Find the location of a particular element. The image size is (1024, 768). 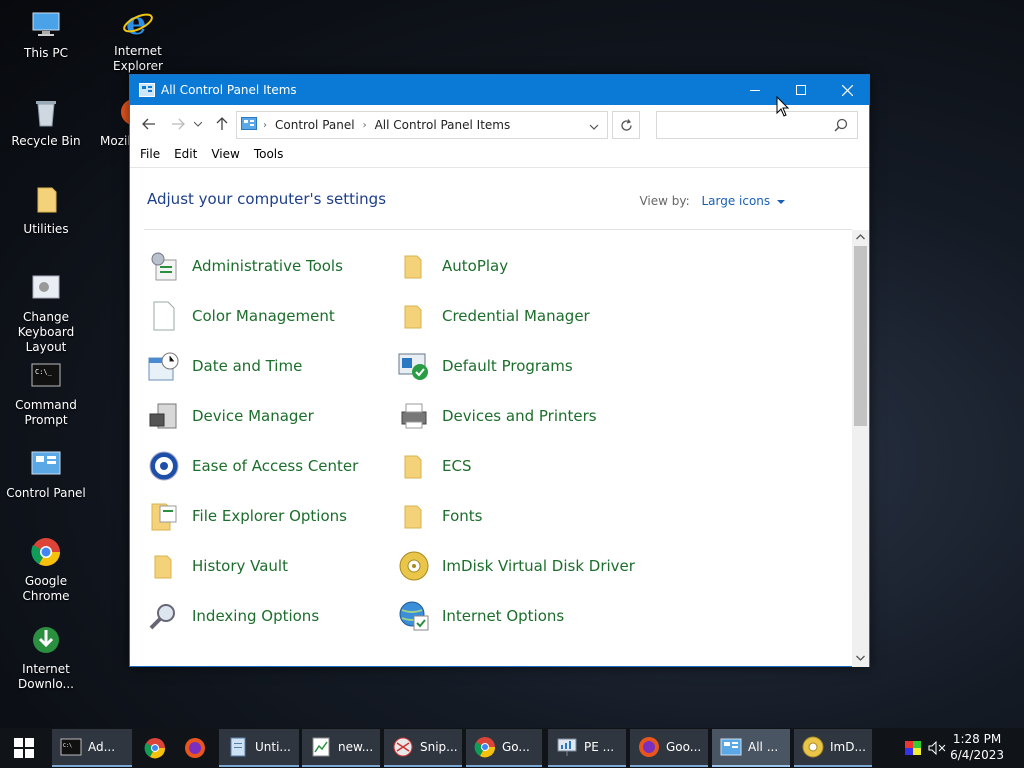

item-credential-manager: Credential Manager is located at coordinates (494, 316).